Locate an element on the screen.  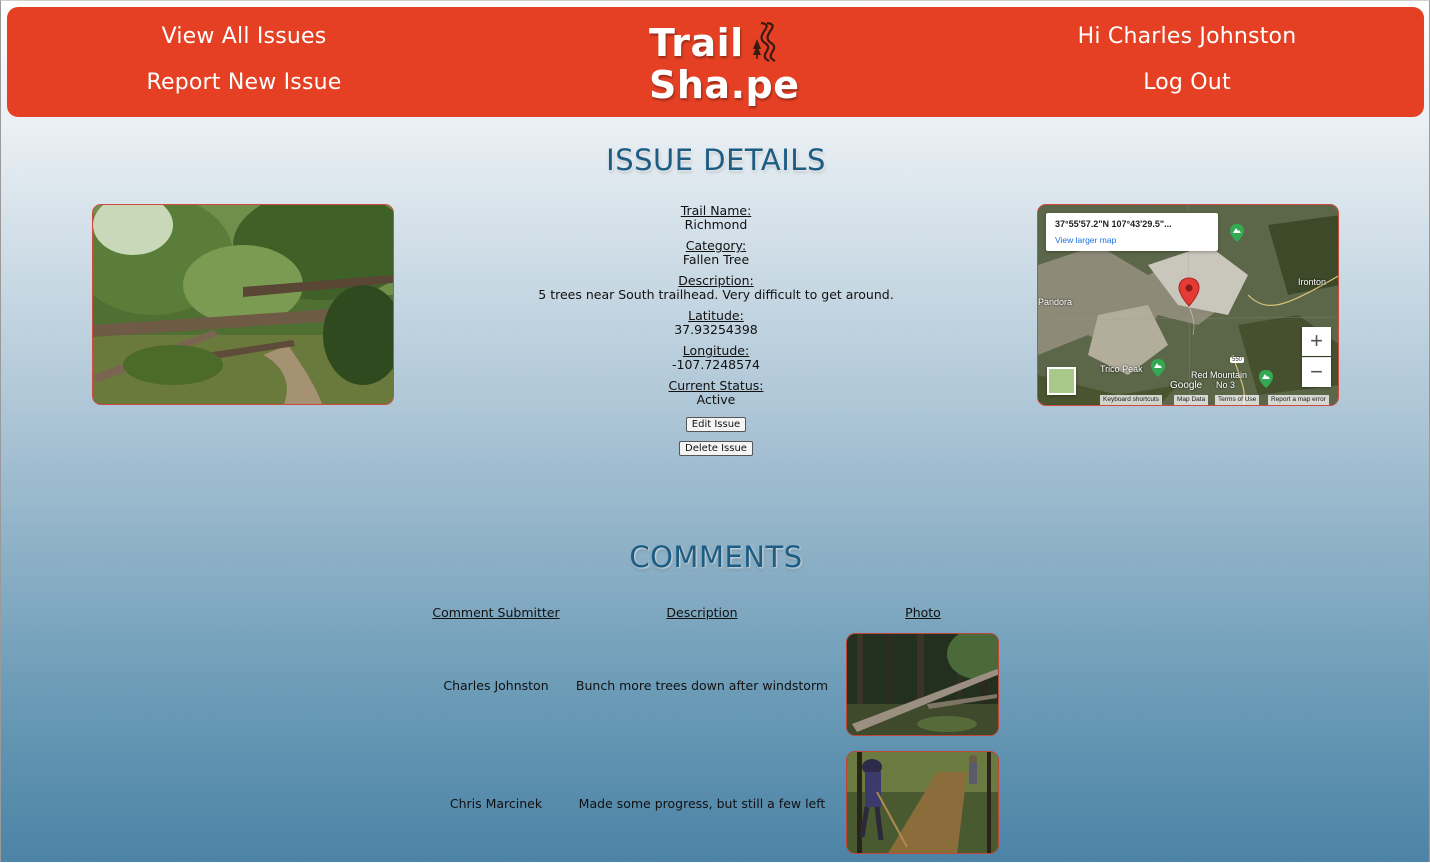
trail-work-photo-icon is located at coordinates (922, 802).